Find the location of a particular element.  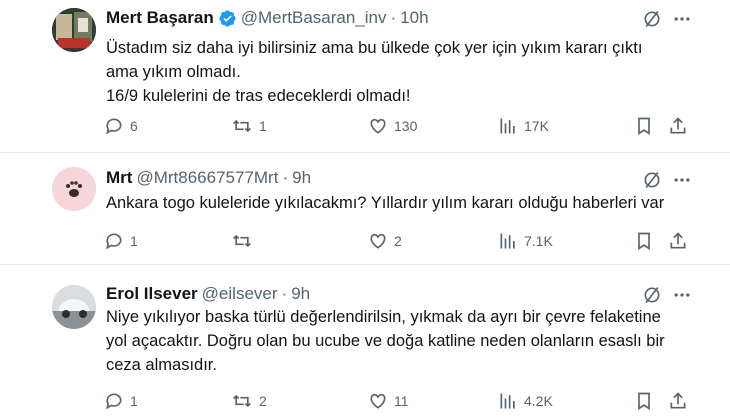

repost-button: 2 is located at coordinates (249, 401).